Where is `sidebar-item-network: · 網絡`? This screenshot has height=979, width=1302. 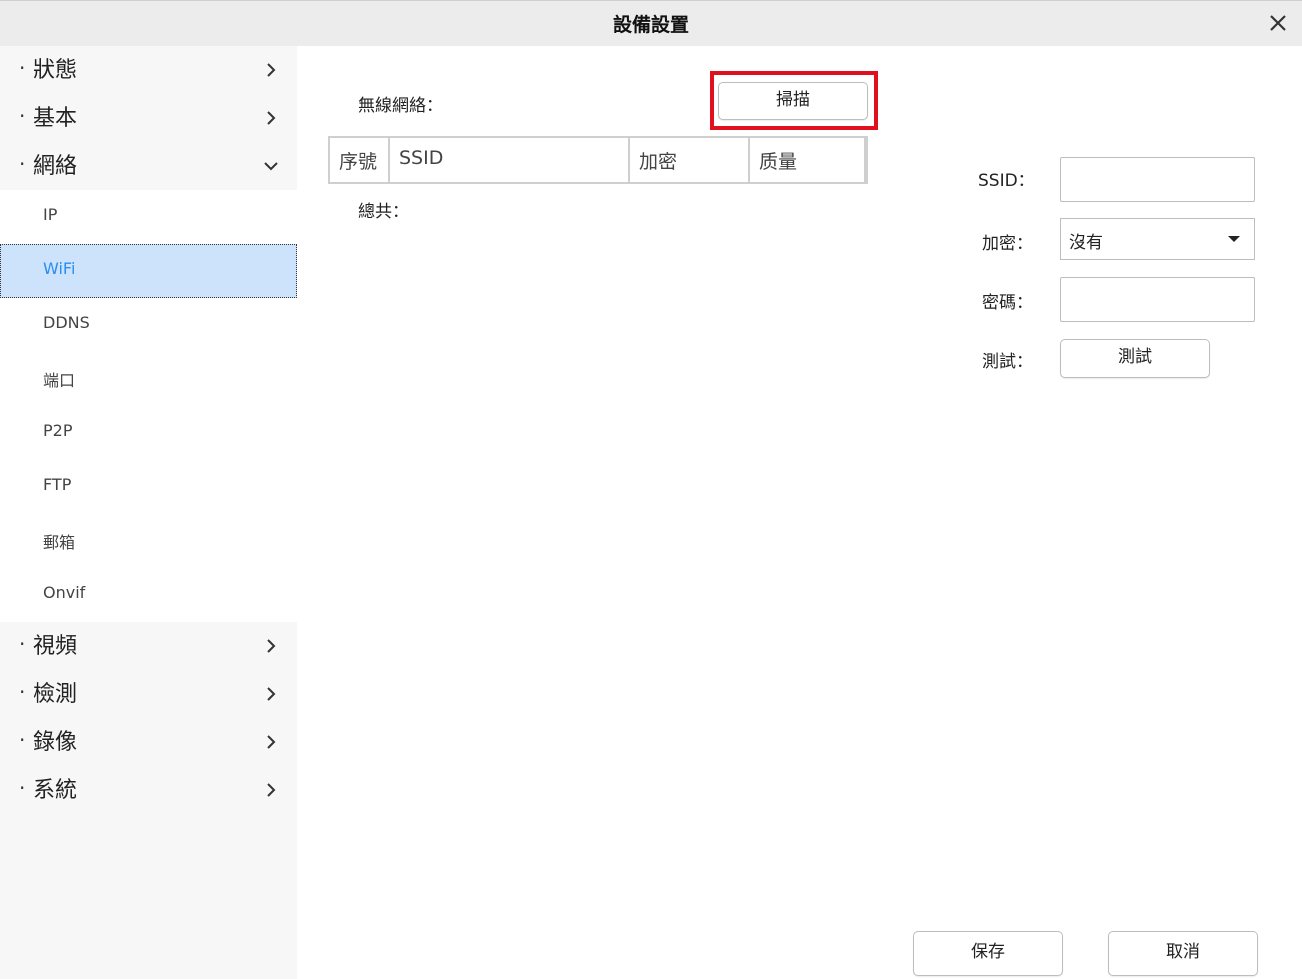
sidebar-item-network: · 網絡 is located at coordinates (148, 166).